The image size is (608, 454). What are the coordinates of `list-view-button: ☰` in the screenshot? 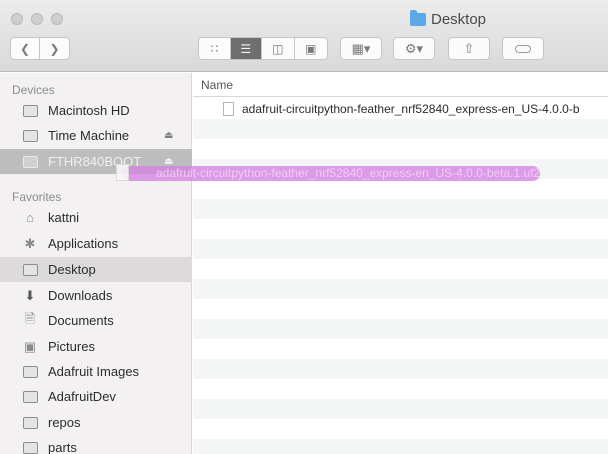 It's located at (246, 48).